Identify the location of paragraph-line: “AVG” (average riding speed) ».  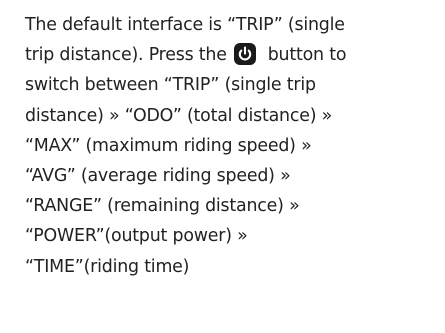
(158, 175).